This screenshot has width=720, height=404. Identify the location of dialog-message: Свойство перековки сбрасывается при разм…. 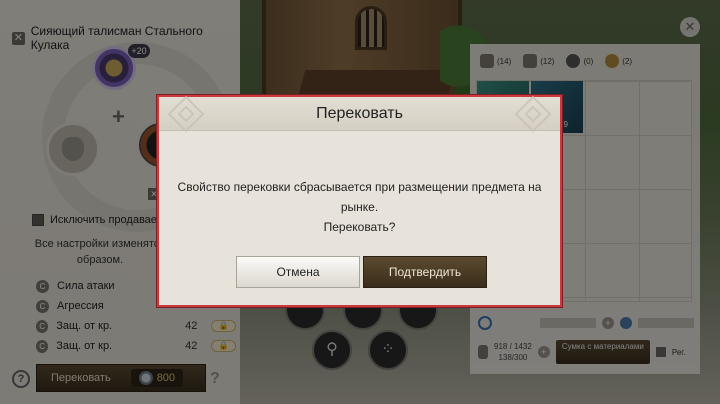
(359, 207).